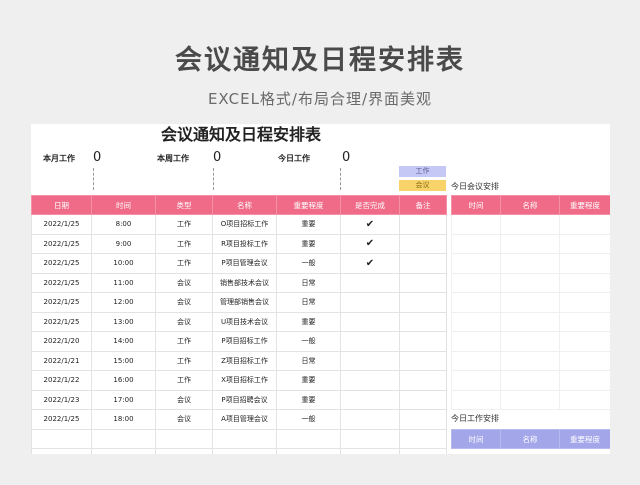 This screenshot has height=485, width=640. I want to click on cell-time: 12:00, so click(123, 302).